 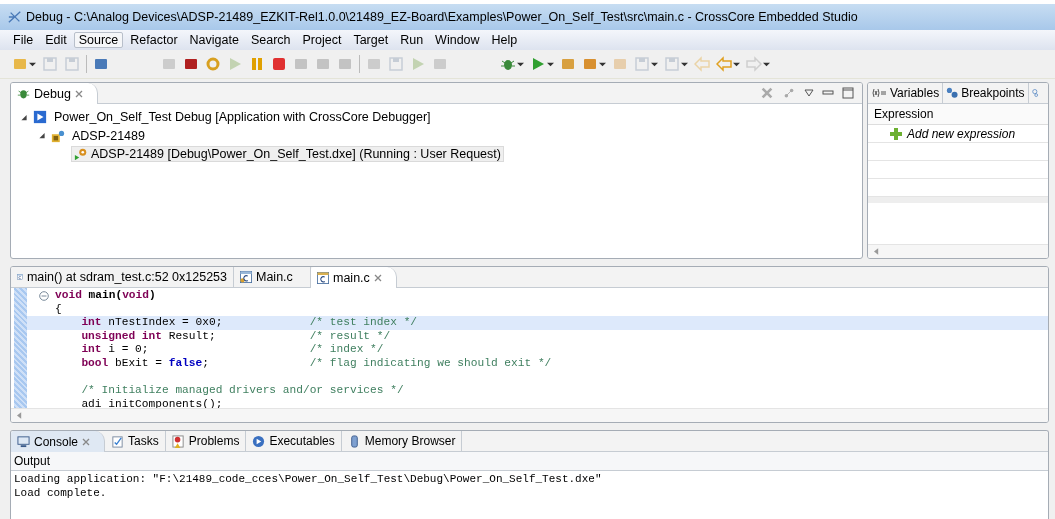 What do you see at coordinates (58, 309) in the screenshot?
I see `code-line: {` at bounding box center [58, 309].